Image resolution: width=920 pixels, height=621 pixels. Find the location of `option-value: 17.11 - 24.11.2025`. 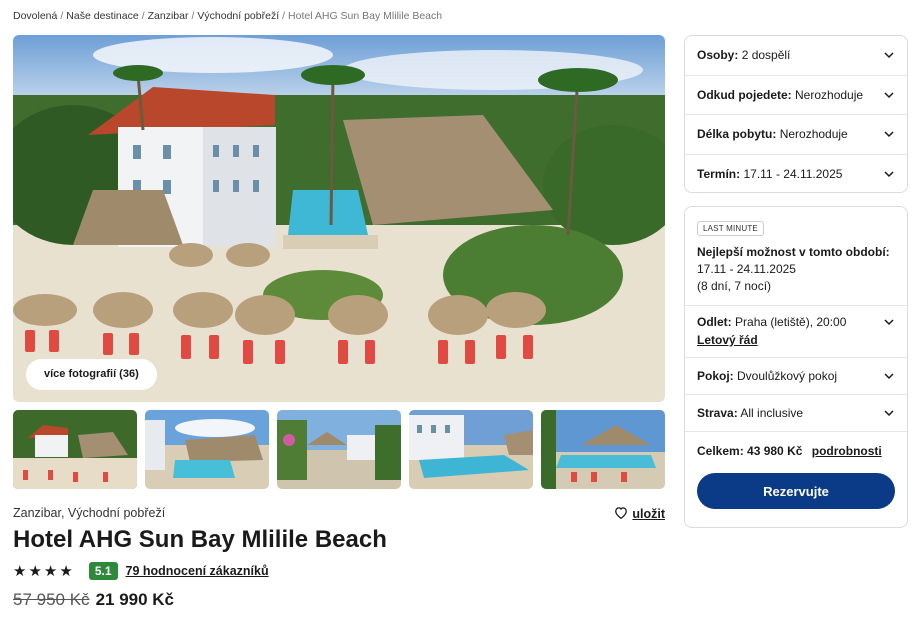

option-value: 17.11 - 24.11.2025 is located at coordinates (793, 174).